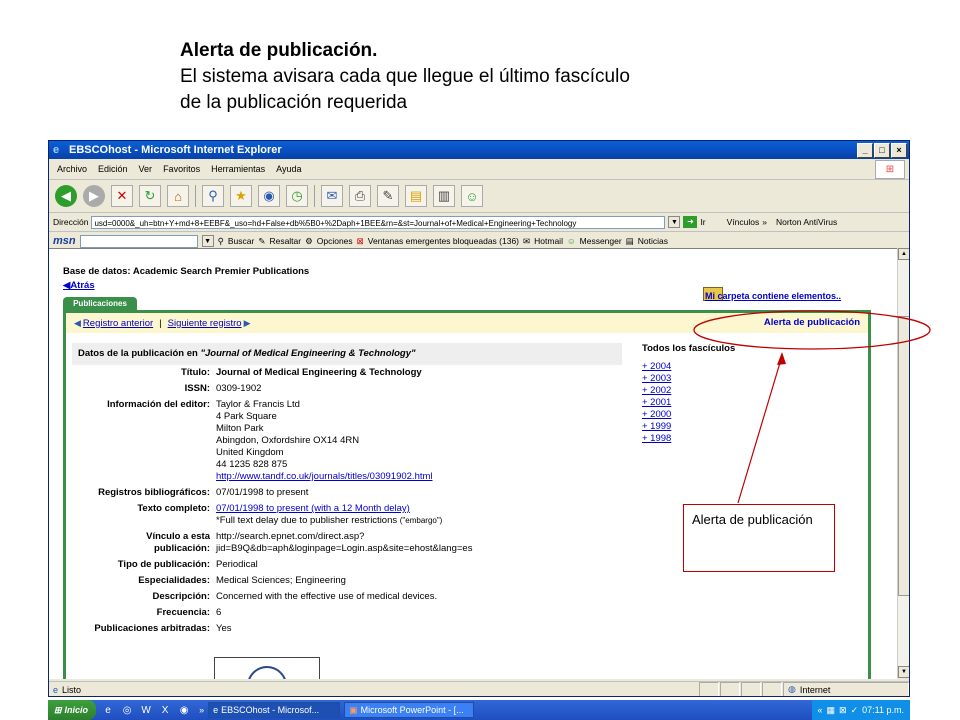 The height and width of the screenshot is (720, 960). What do you see at coordinates (702, 222) in the screenshot?
I see `go-button: Ir` at bounding box center [702, 222].